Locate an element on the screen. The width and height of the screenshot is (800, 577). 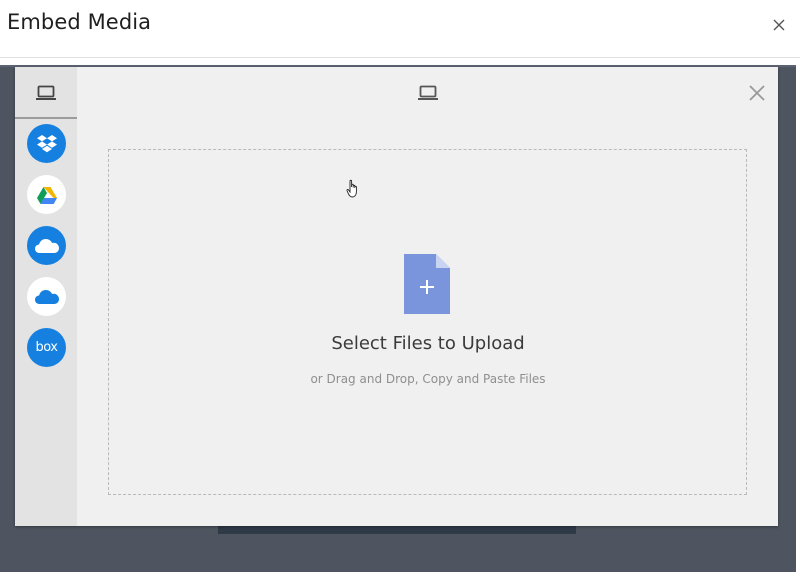
source-sidebar: box is located at coordinates (46, 322).